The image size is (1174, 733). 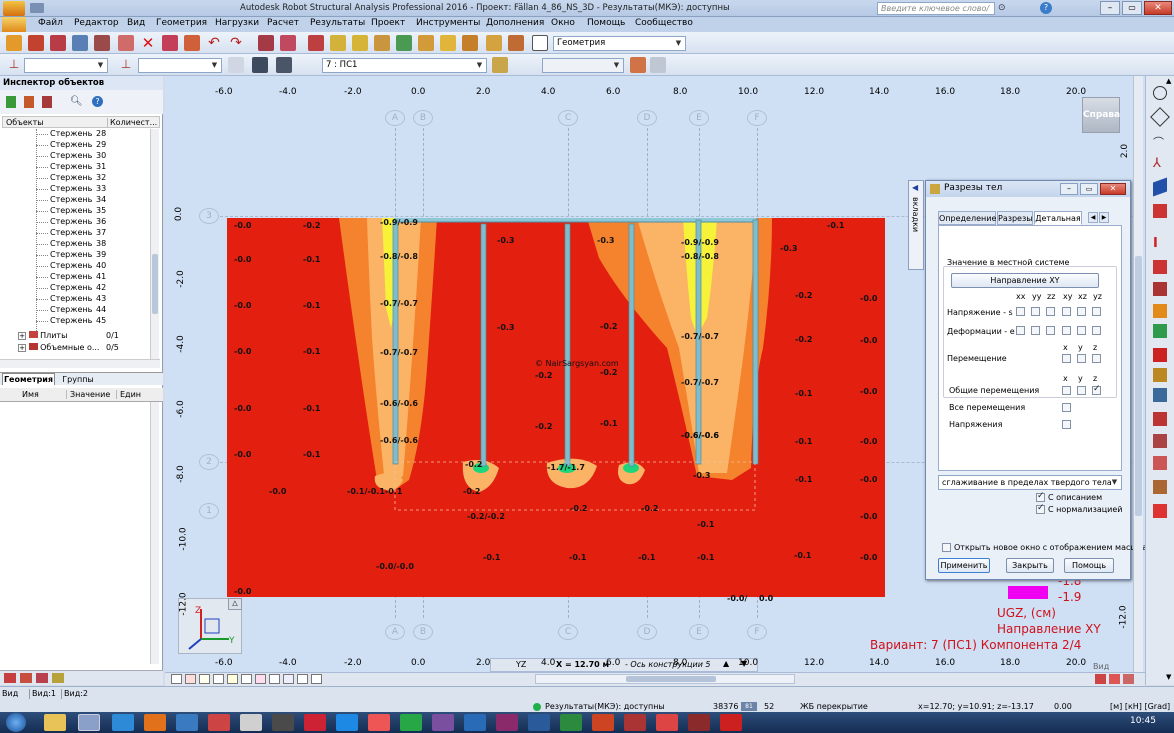 I want to click on disp-x-checkbox, so click(x=1066, y=358).